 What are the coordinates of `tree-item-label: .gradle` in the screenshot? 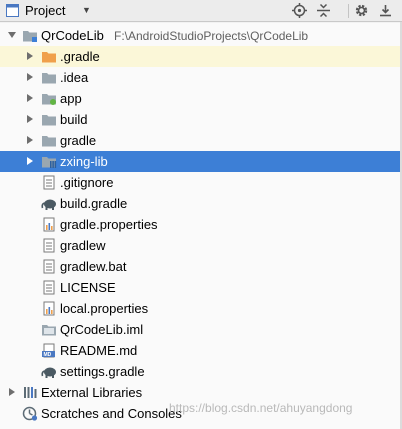 It's located at (80, 56).